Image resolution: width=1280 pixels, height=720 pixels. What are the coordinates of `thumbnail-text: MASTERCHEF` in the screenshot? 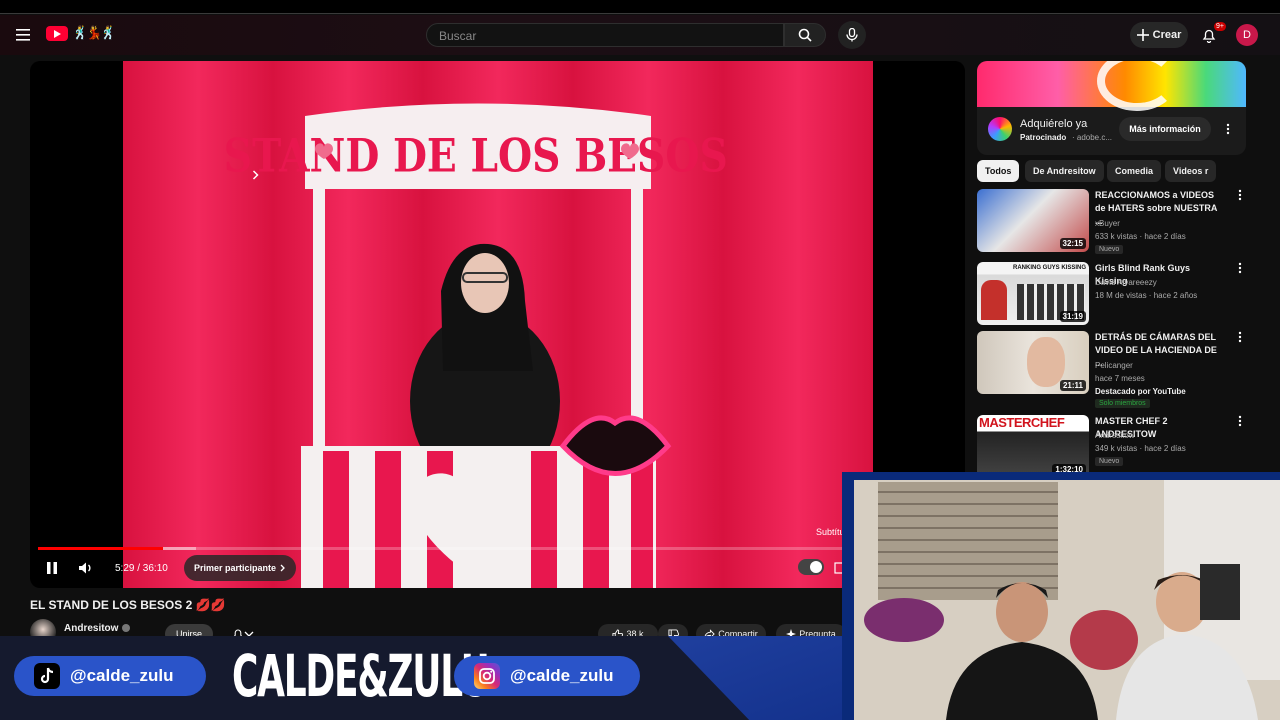 It's located at (1022, 422).